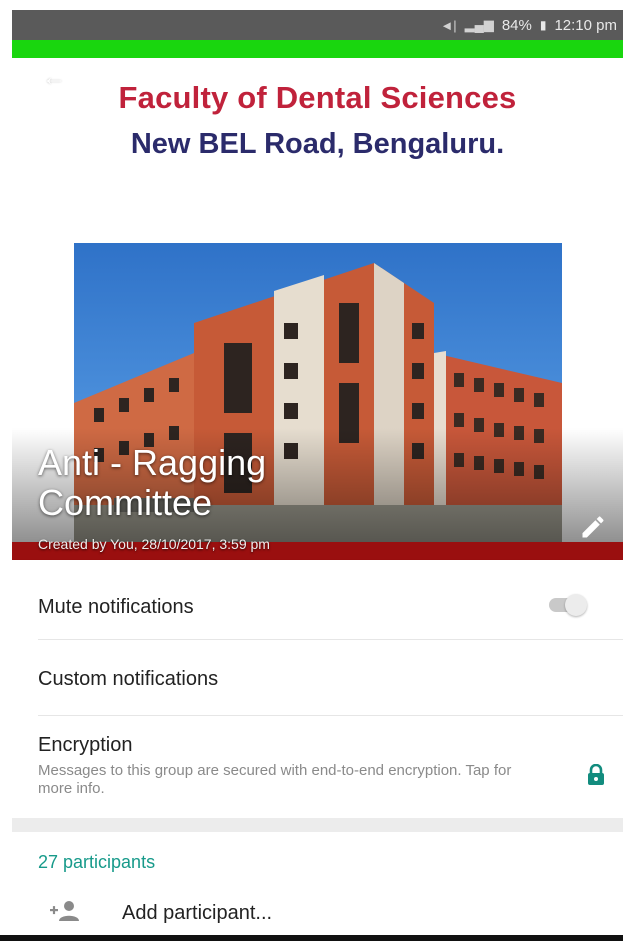 This screenshot has width=623, height=941. What do you see at coordinates (516, 25) in the screenshot?
I see `battery-percent: 84%` at bounding box center [516, 25].